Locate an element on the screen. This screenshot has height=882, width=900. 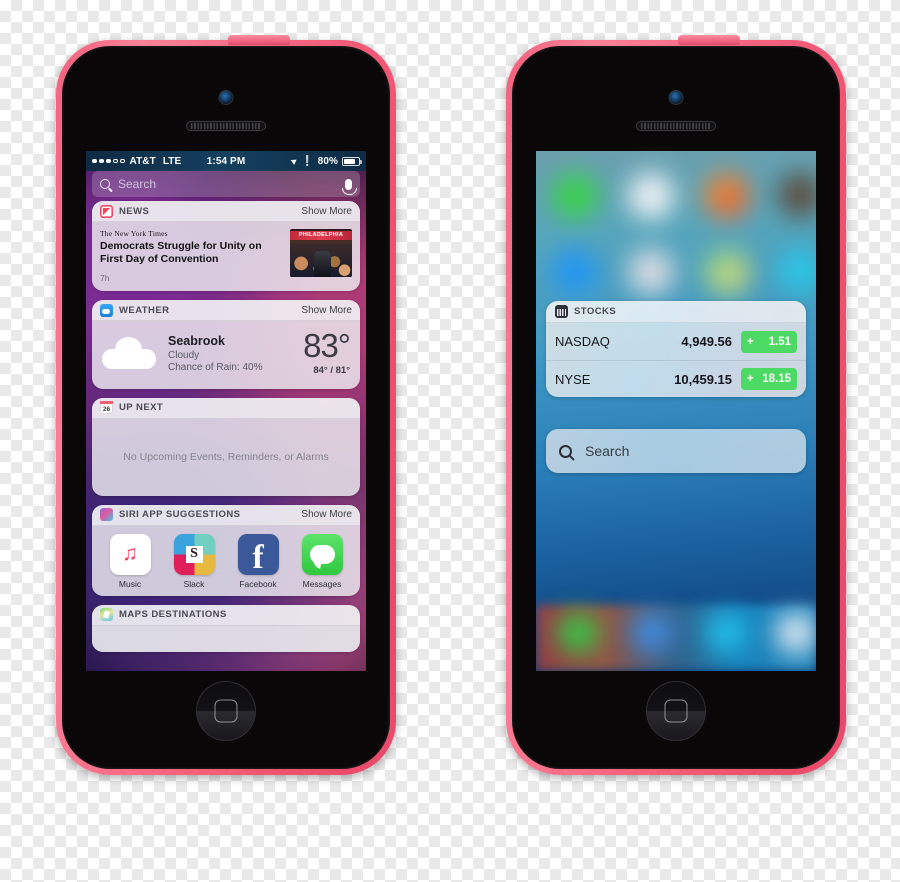
up-next-widget-title: UP NEXT is located at coordinates (141, 408).